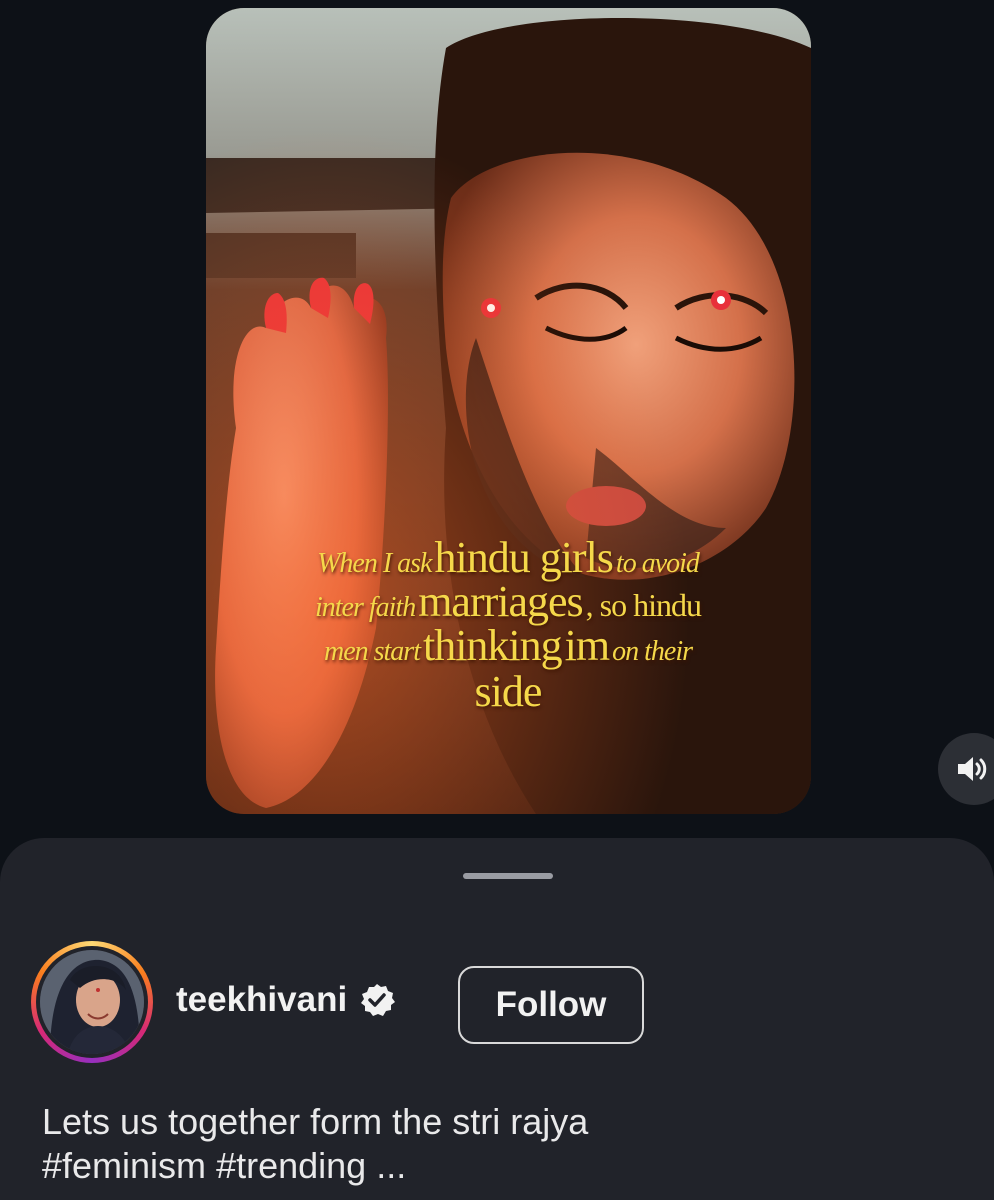 The height and width of the screenshot is (1200, 994). Describe the element at coordinates (652, 651) in the screenshot. I see `overlay-text-segment: on their` at that location.